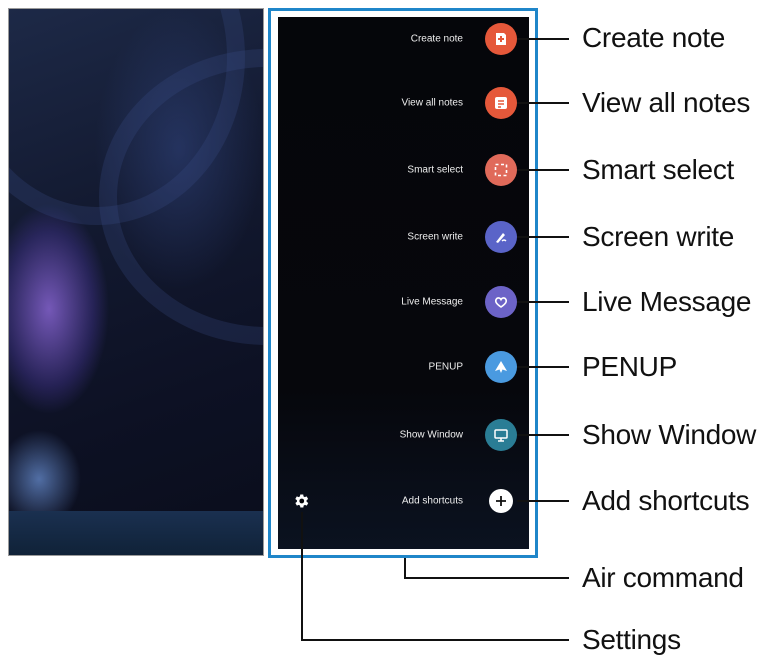 The width and height of the screenshot is (760, 659). I want to click on penup-button, so click(501, 367).